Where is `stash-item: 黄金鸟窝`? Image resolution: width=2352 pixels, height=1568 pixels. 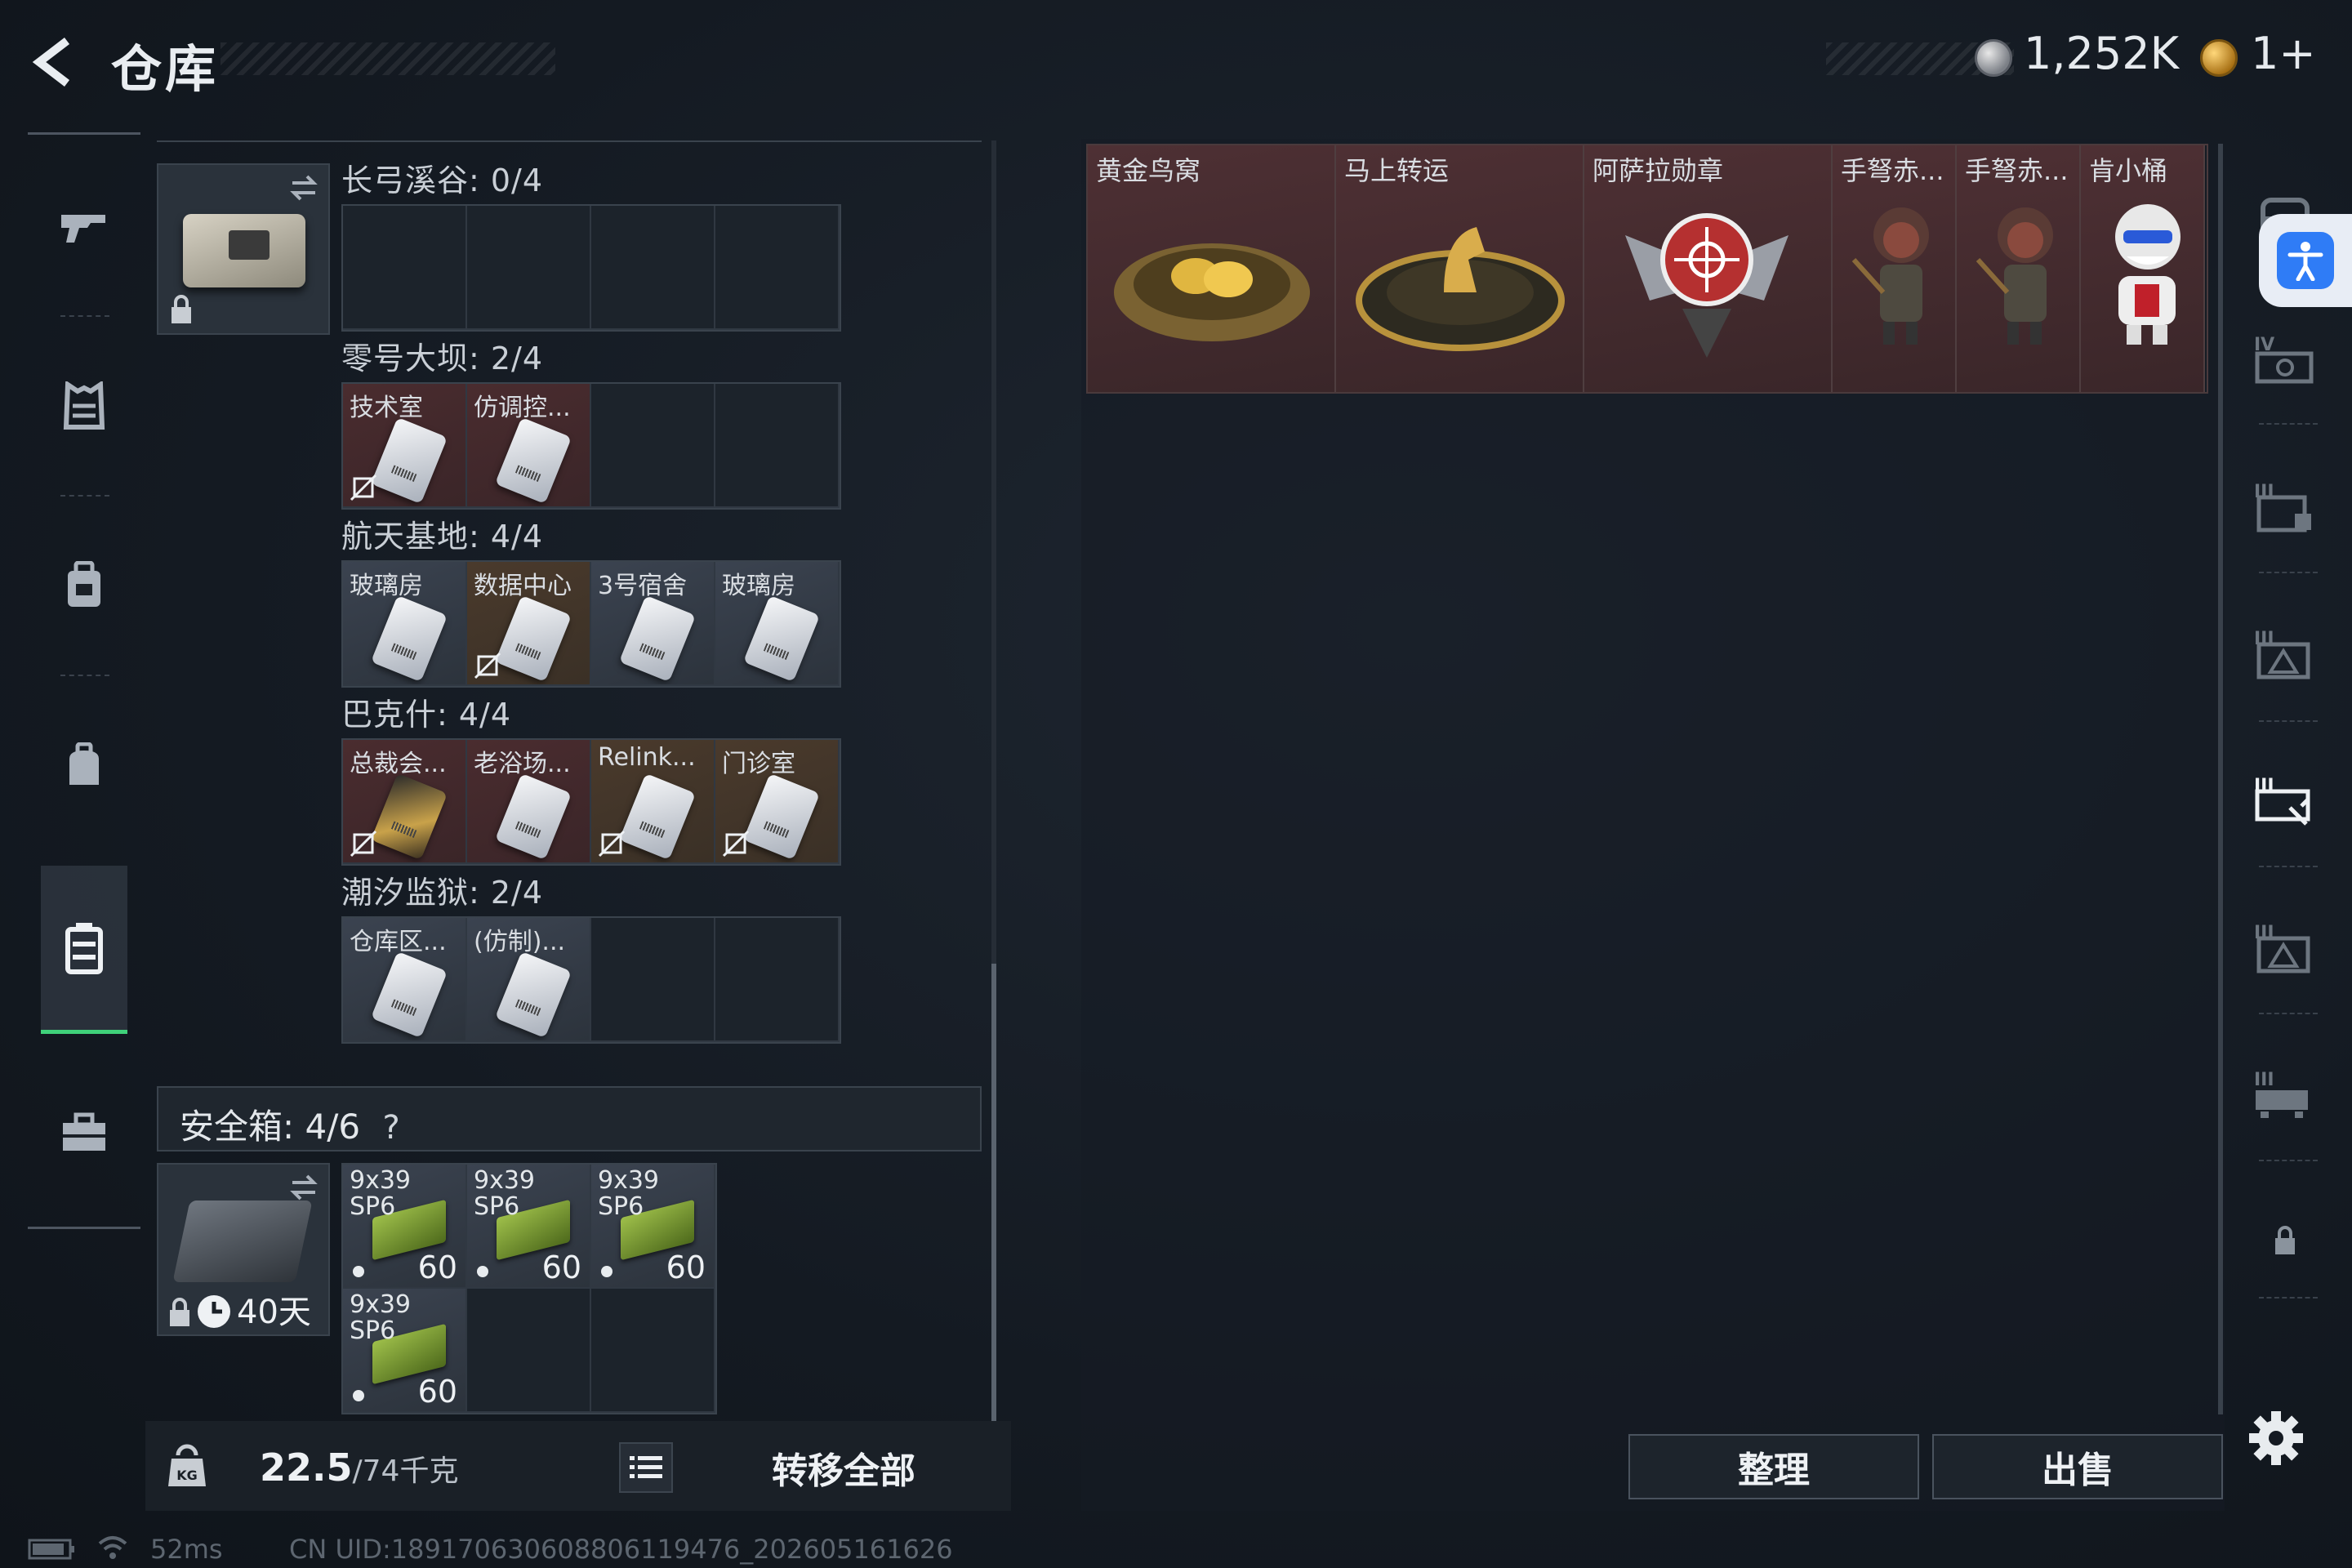
stash-item: 黄金鸟窝 is located at coordinates (1212, 268).